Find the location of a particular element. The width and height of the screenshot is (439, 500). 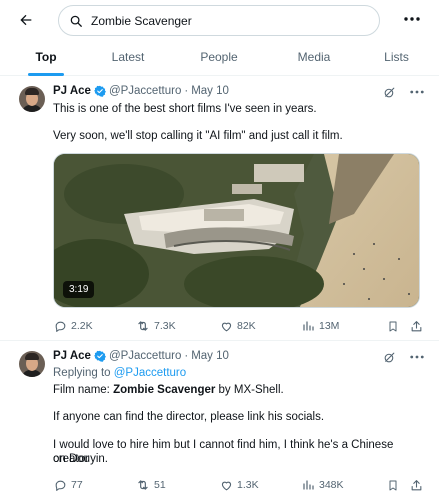

tweet-actions: 77 51 1.3K 348K is located at coordinates (238, 486).